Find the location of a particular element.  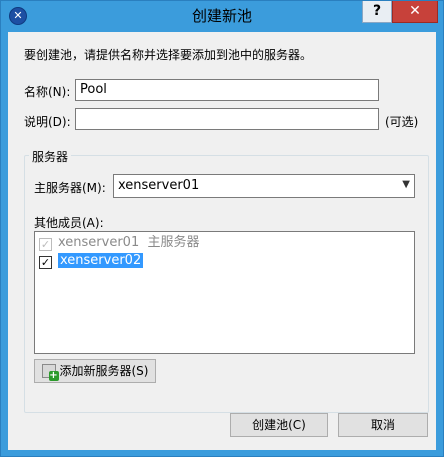

chevron-down-icon: ▼ is located at coordinates (406, 184).